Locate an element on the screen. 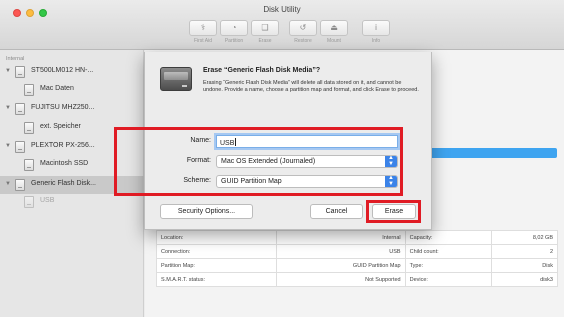 This screenshot has height=317, width=564. info-value: 8,02 GB is located at coordinates (524, 237).